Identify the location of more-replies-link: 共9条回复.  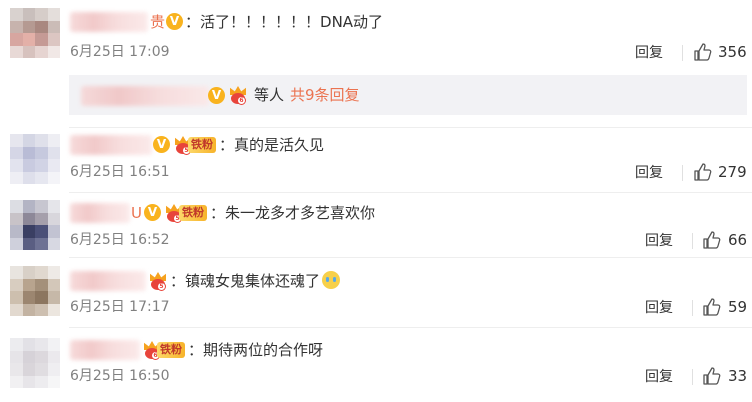
(325, 95).